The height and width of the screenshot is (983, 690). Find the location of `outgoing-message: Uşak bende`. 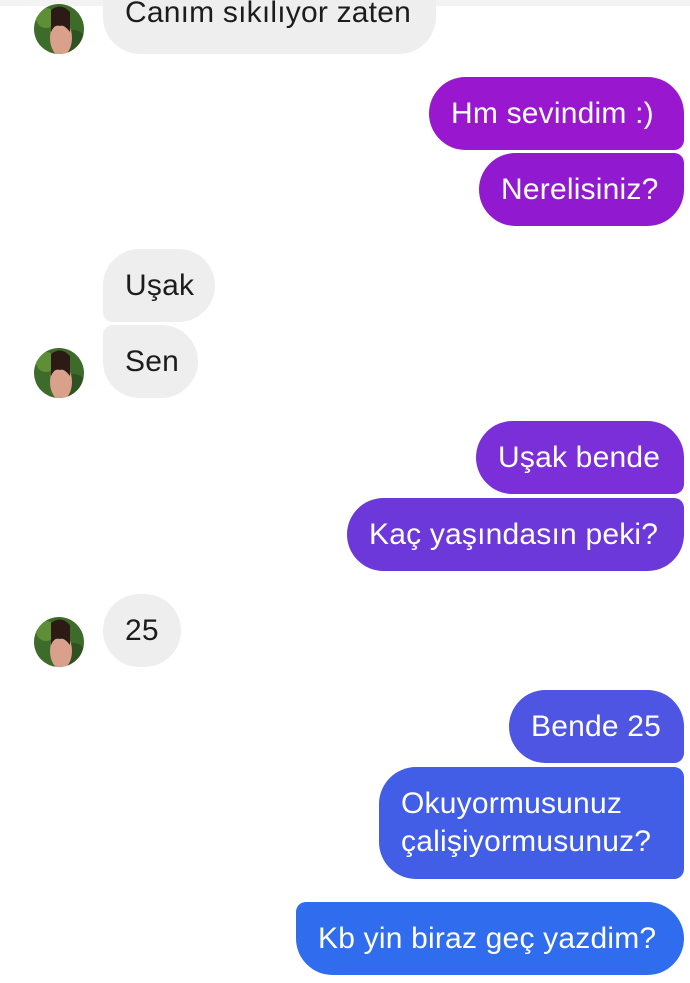

outgoing-message: Uşak bende is located at coordinates (580, 457).